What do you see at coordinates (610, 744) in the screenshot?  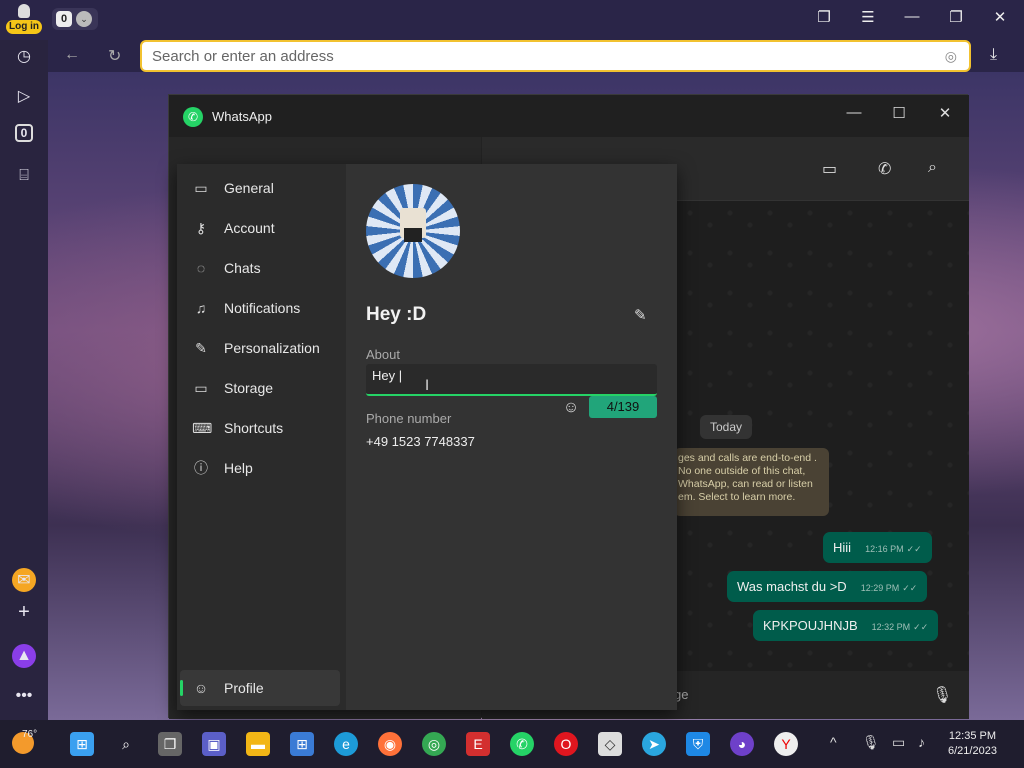 I see `roblox-icon: ◇` at bounding box center [610, 744].